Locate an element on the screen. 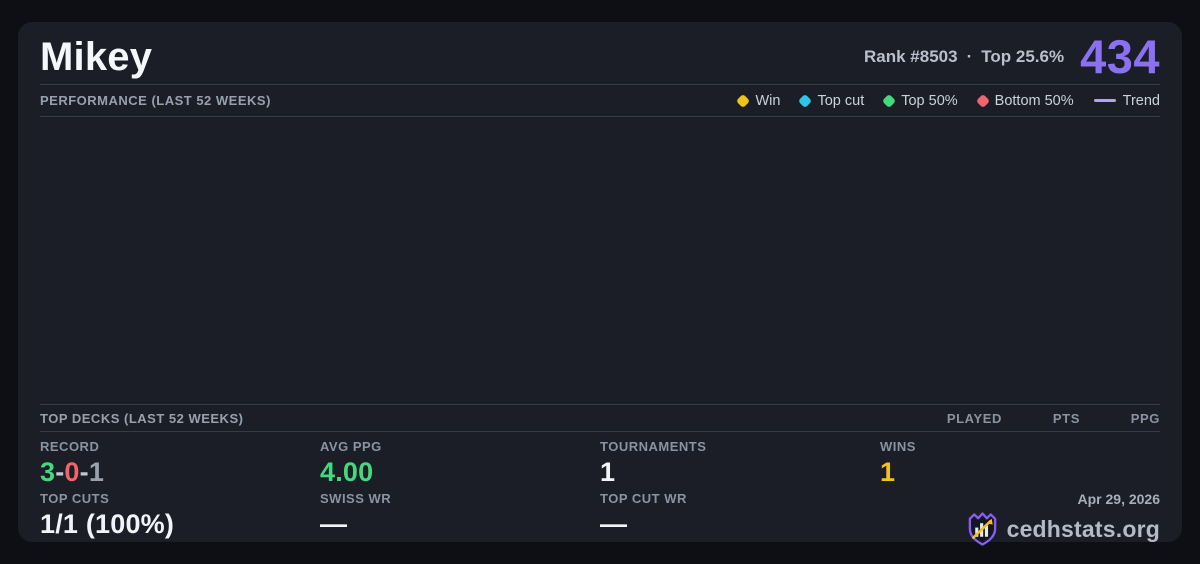 The height and width of the screenshot is (564, 1200). stat-tournaments: TOURNAMENTS 1 is located at coordinates (740, 465).